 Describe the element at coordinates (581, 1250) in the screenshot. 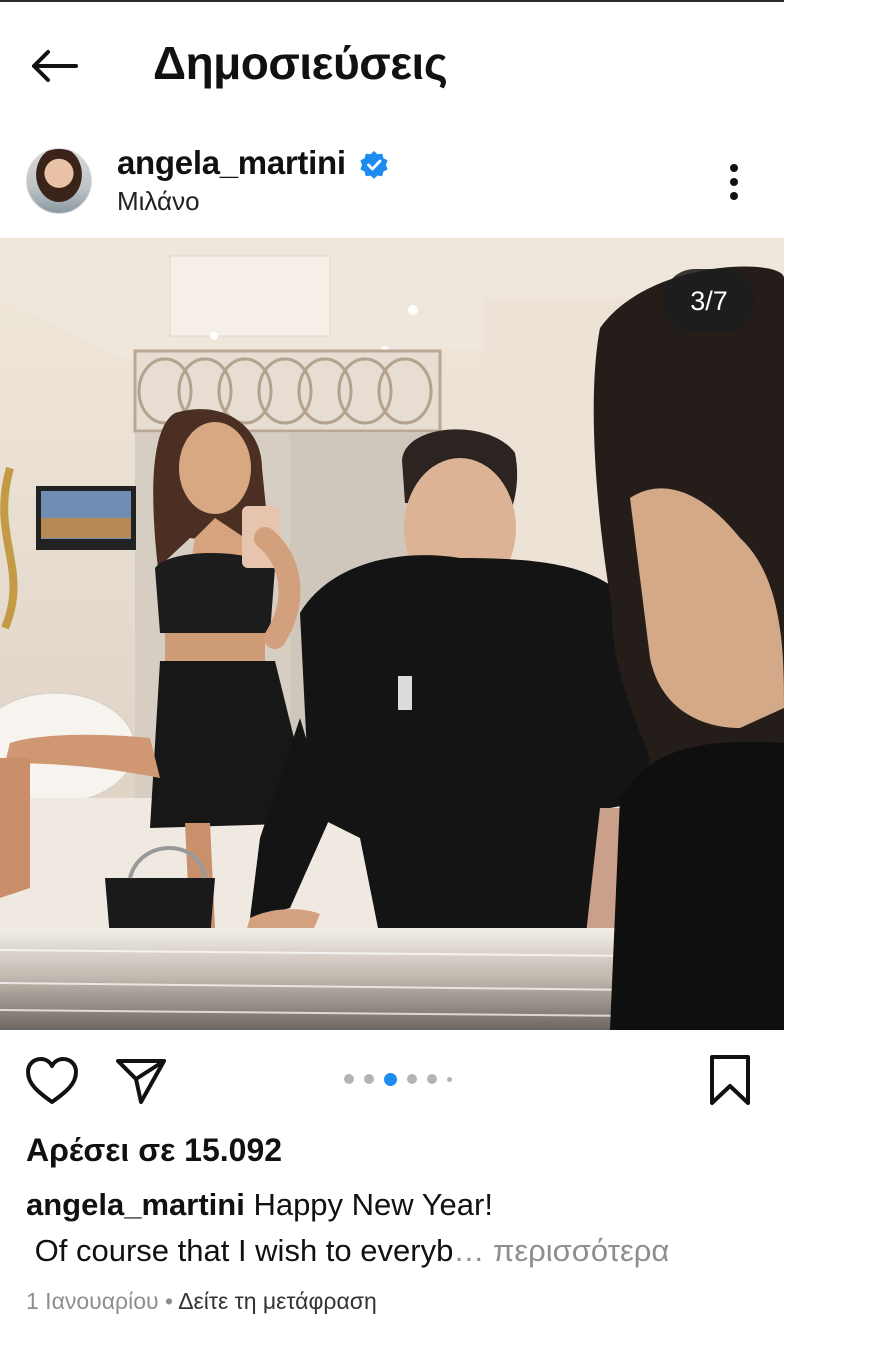

I see `more-link: περισσότερα` at that location.